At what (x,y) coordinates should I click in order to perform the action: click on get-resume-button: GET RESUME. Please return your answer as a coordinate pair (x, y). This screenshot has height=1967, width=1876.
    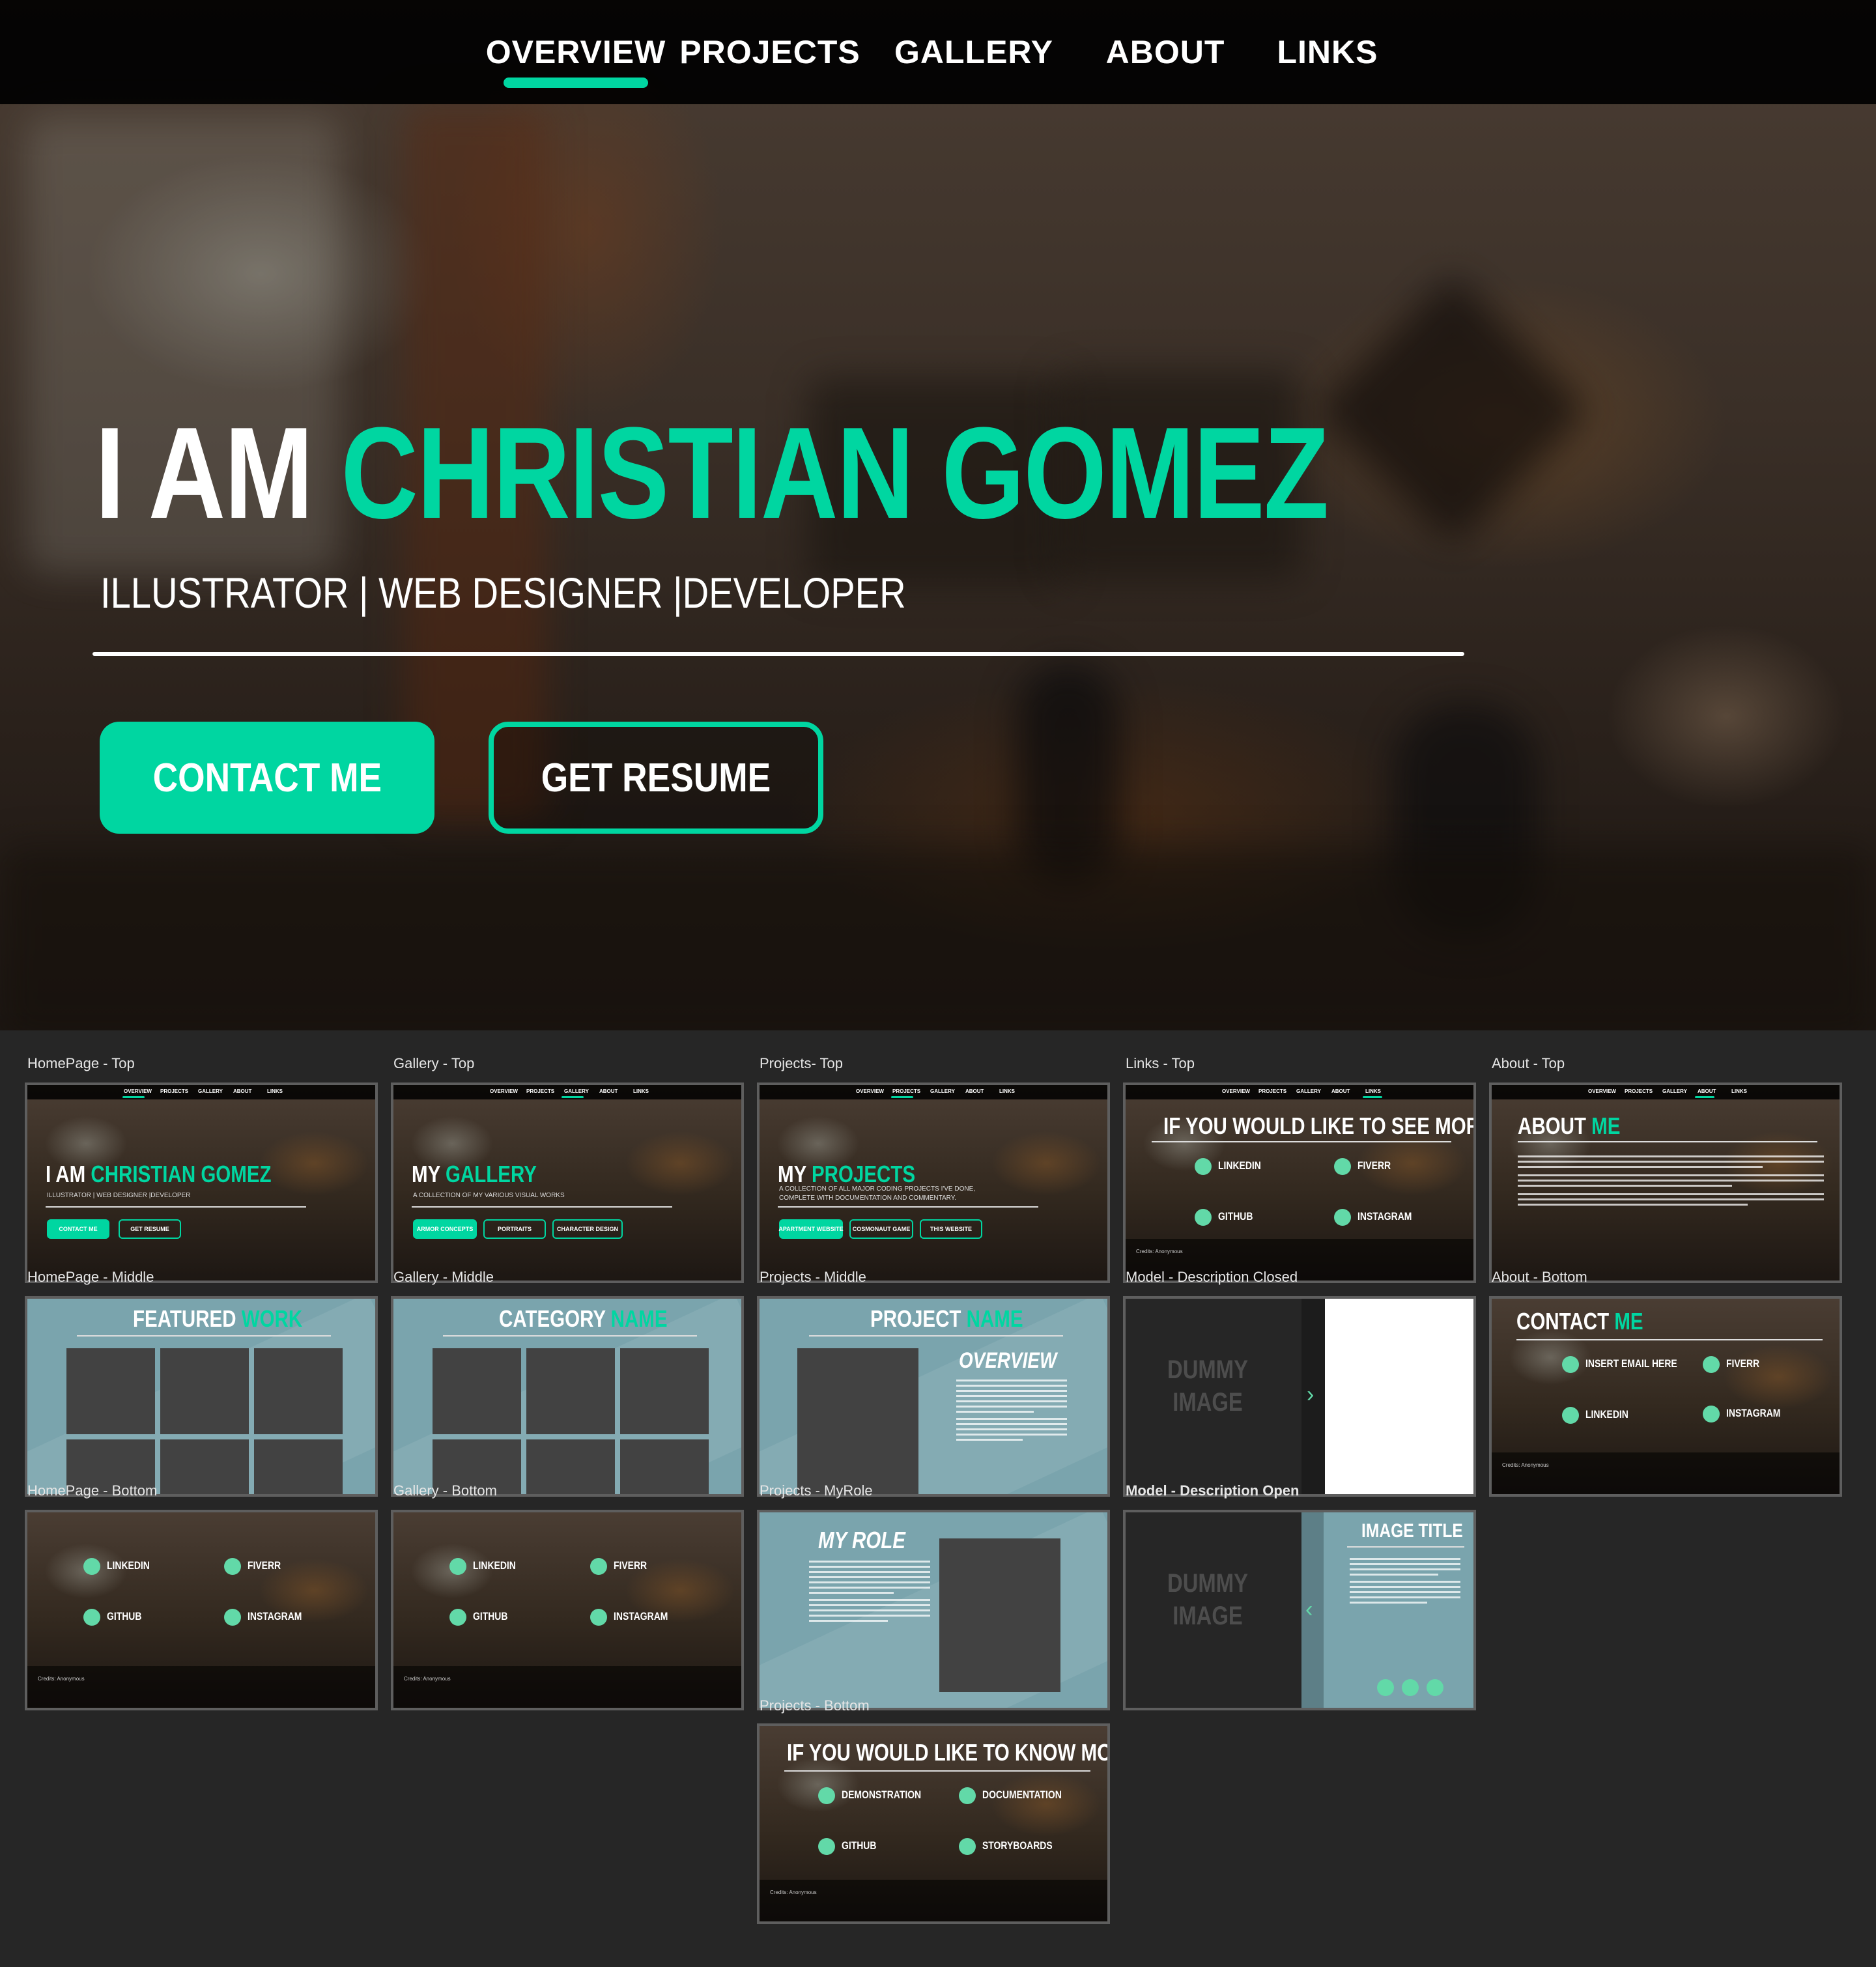
    Looking at the image, I should click on (656, 778).